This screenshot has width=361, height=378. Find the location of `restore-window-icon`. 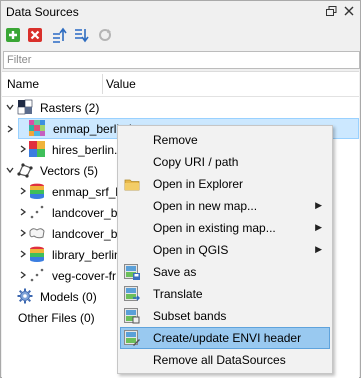

restore-window-icon is located at coordinates (331, 11).